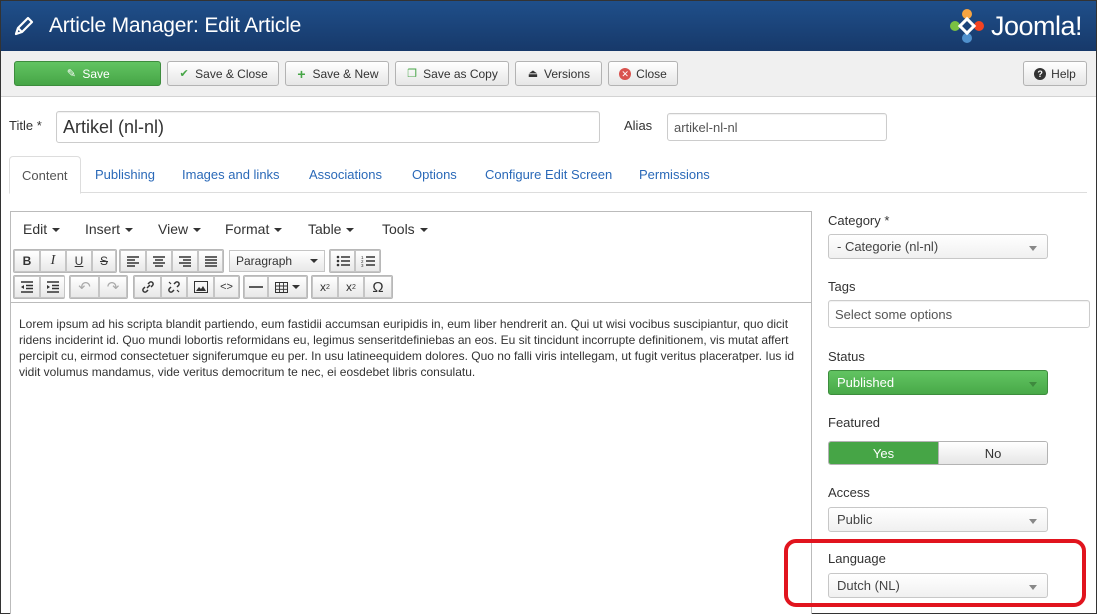  I want to click on versions-label: Versions, so click(567, 73).